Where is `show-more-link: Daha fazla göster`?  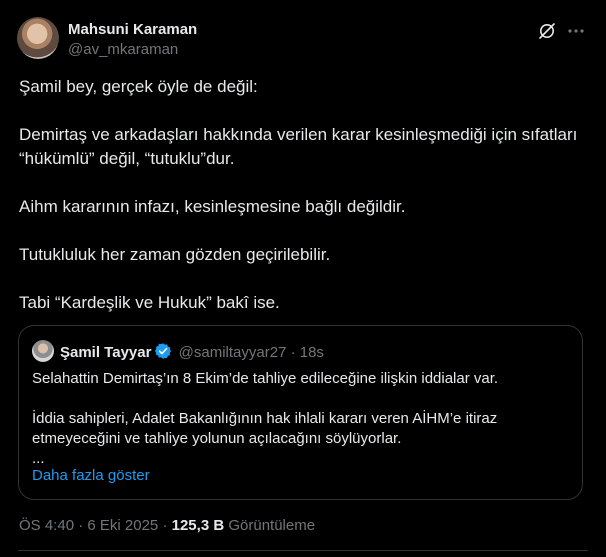
show-more-link: Daha fazla göster is located at coordinates (91, 475).